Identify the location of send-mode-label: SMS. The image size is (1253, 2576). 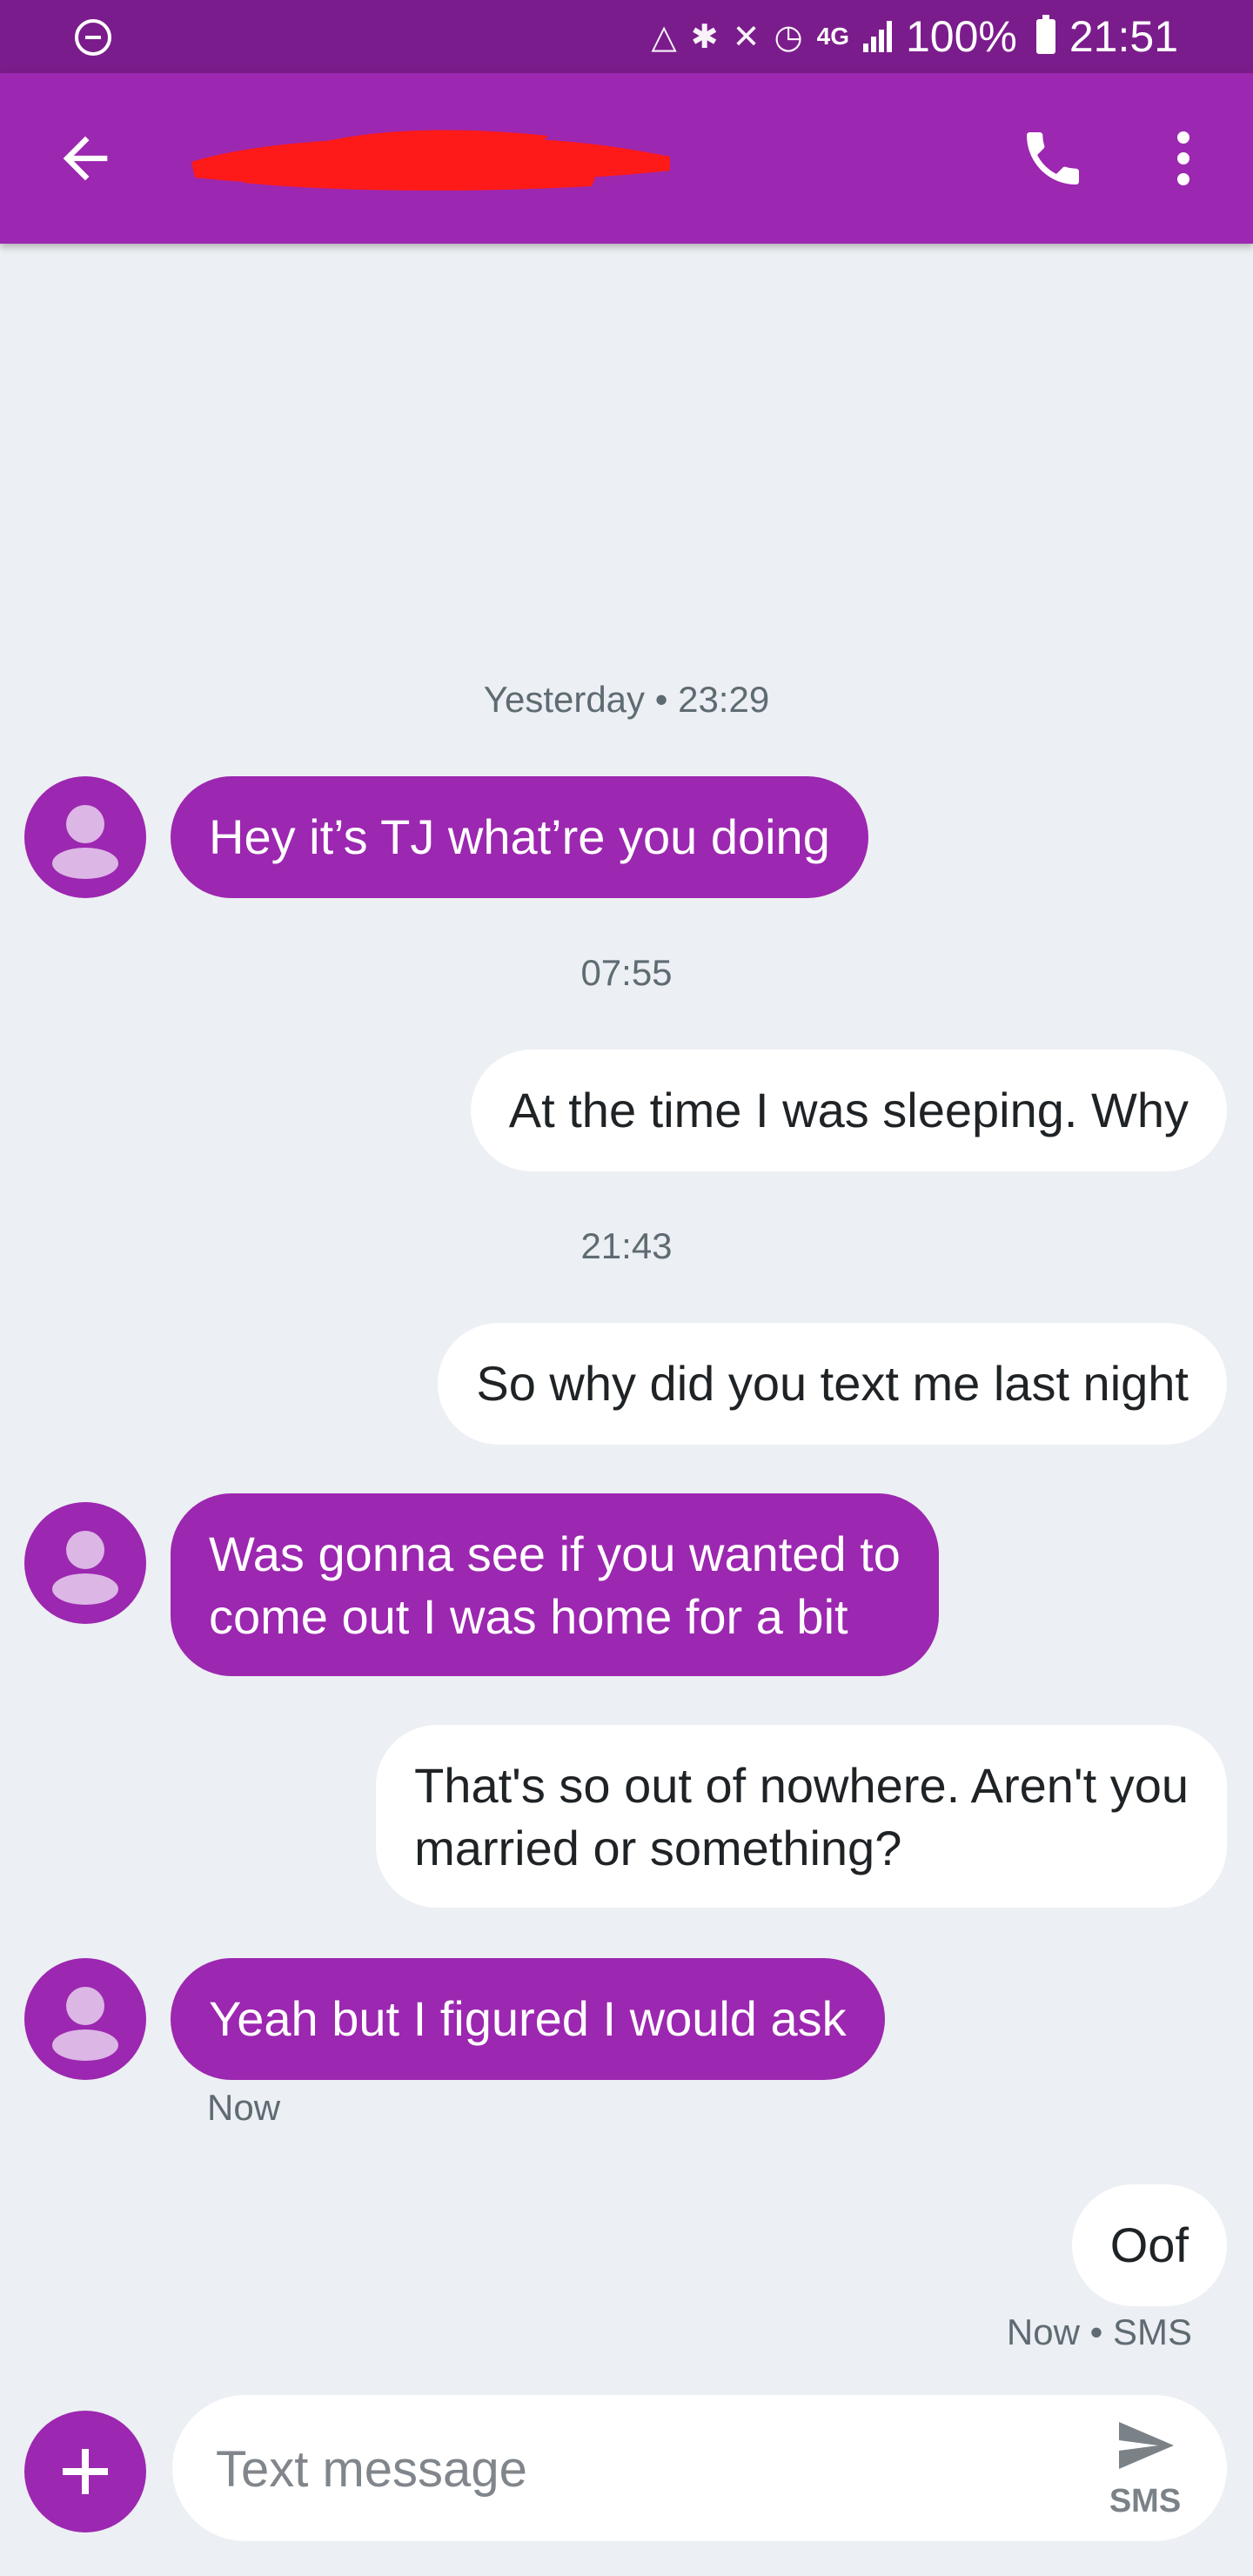
(1145, 2501).